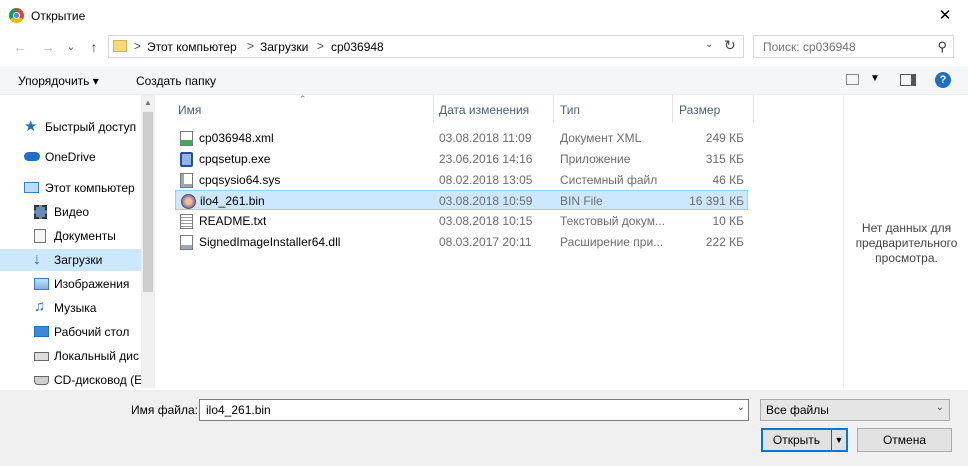  What do you see at coordinates (484, 110) in the screenshot?
I see `column-header-date: Дата изменения` at bounding box center [484, 110].